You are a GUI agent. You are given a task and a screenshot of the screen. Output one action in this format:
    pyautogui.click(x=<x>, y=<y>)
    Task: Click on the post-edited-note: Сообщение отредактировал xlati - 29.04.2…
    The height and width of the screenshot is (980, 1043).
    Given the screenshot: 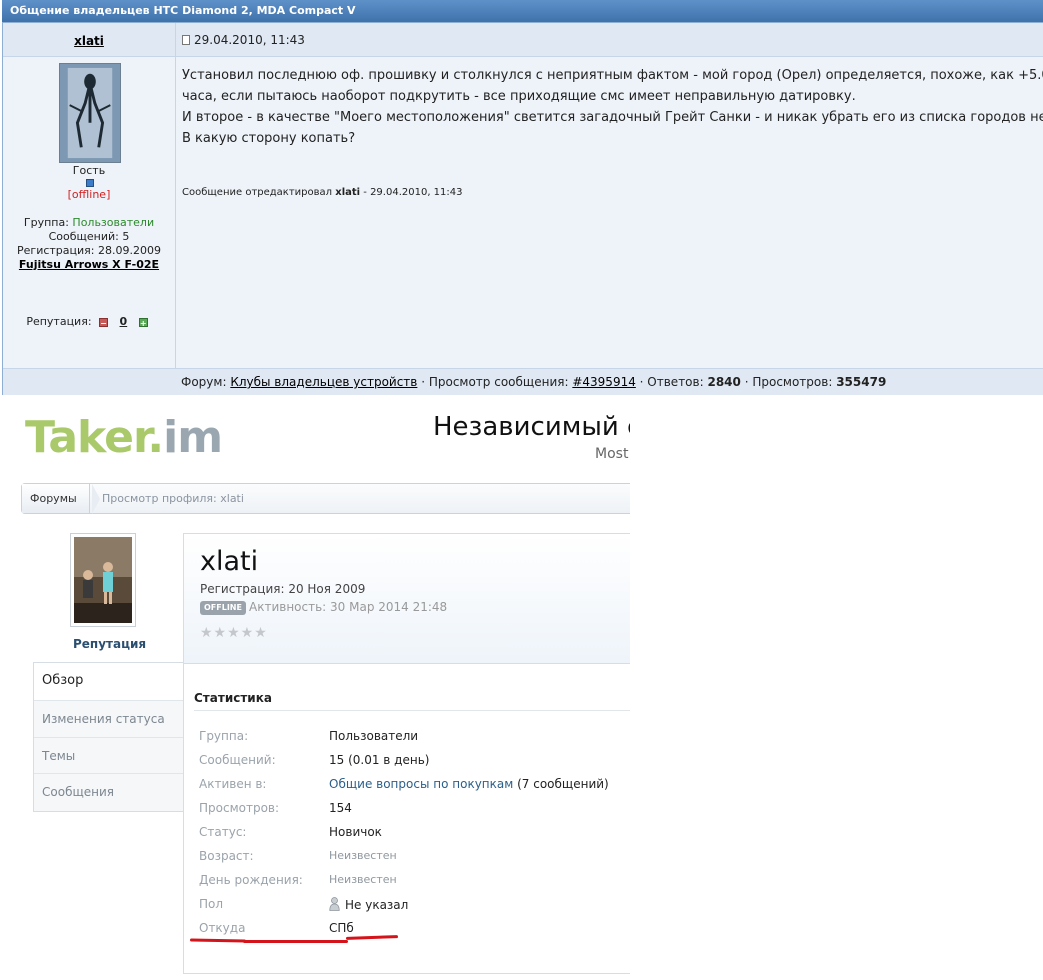 What is the action you would take?
    pyautogui.click(x=322, y=192)
    